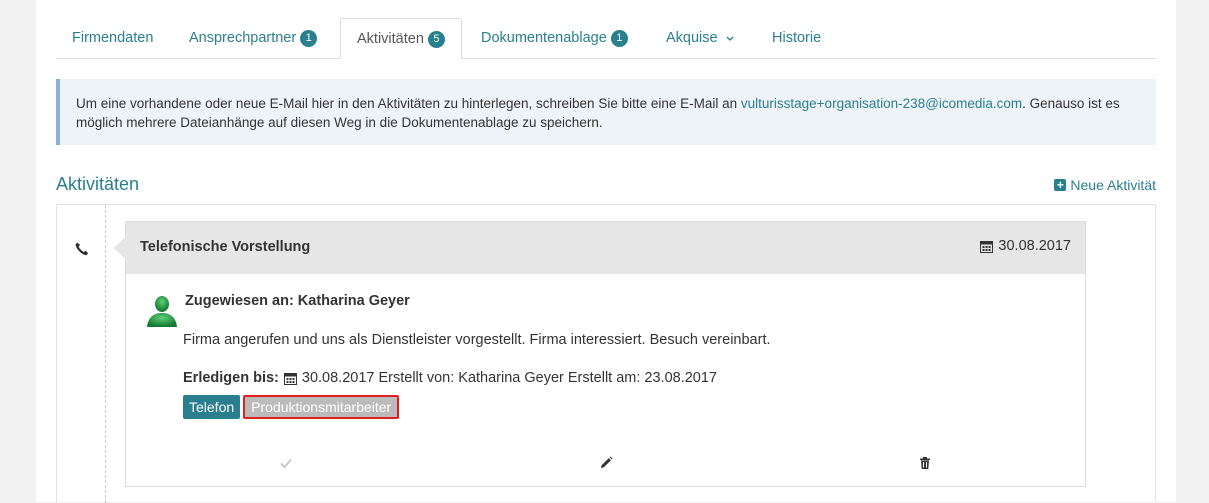 The width and height of the screenshot is (1209, 503). I want to click on pencil-icon, so click(606, 463).